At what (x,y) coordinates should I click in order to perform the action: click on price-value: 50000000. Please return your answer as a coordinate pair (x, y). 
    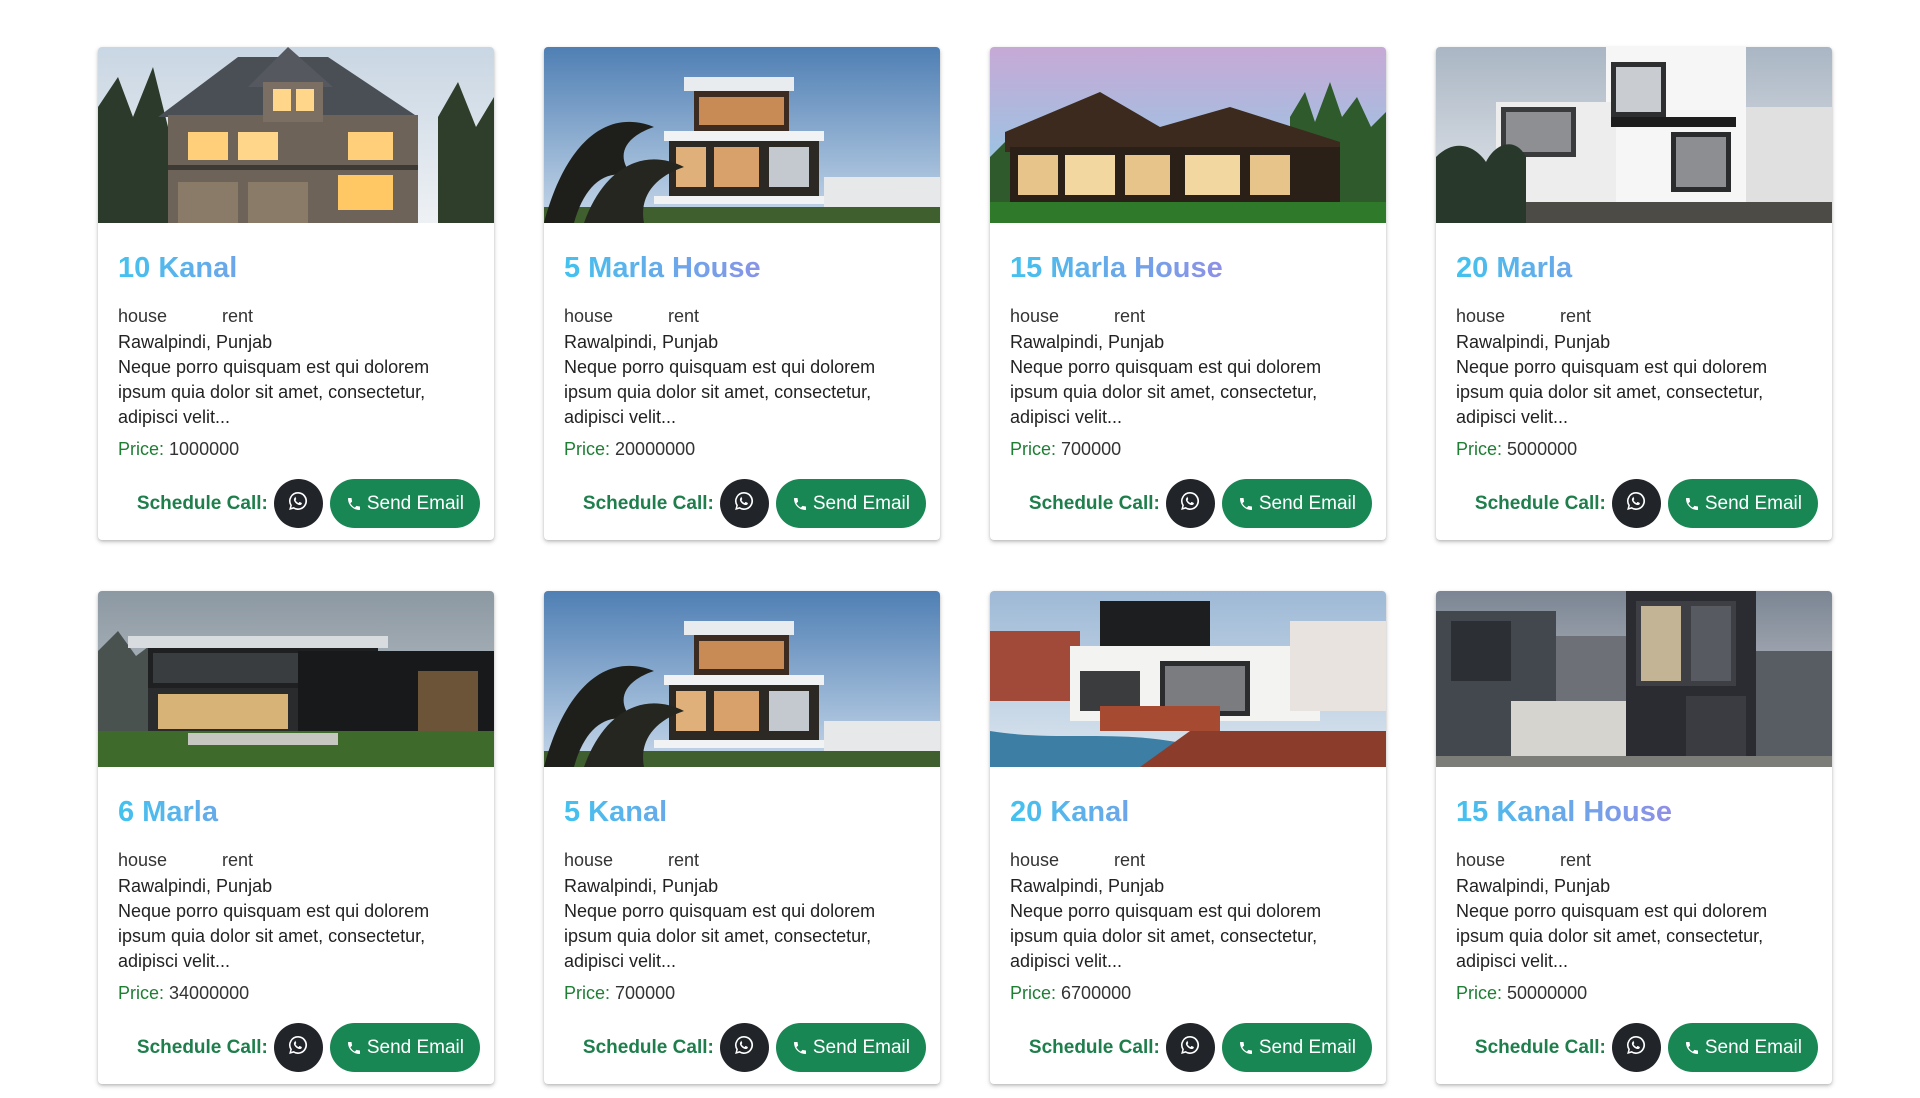
    Looking at the image, I should click on (1547, 993).